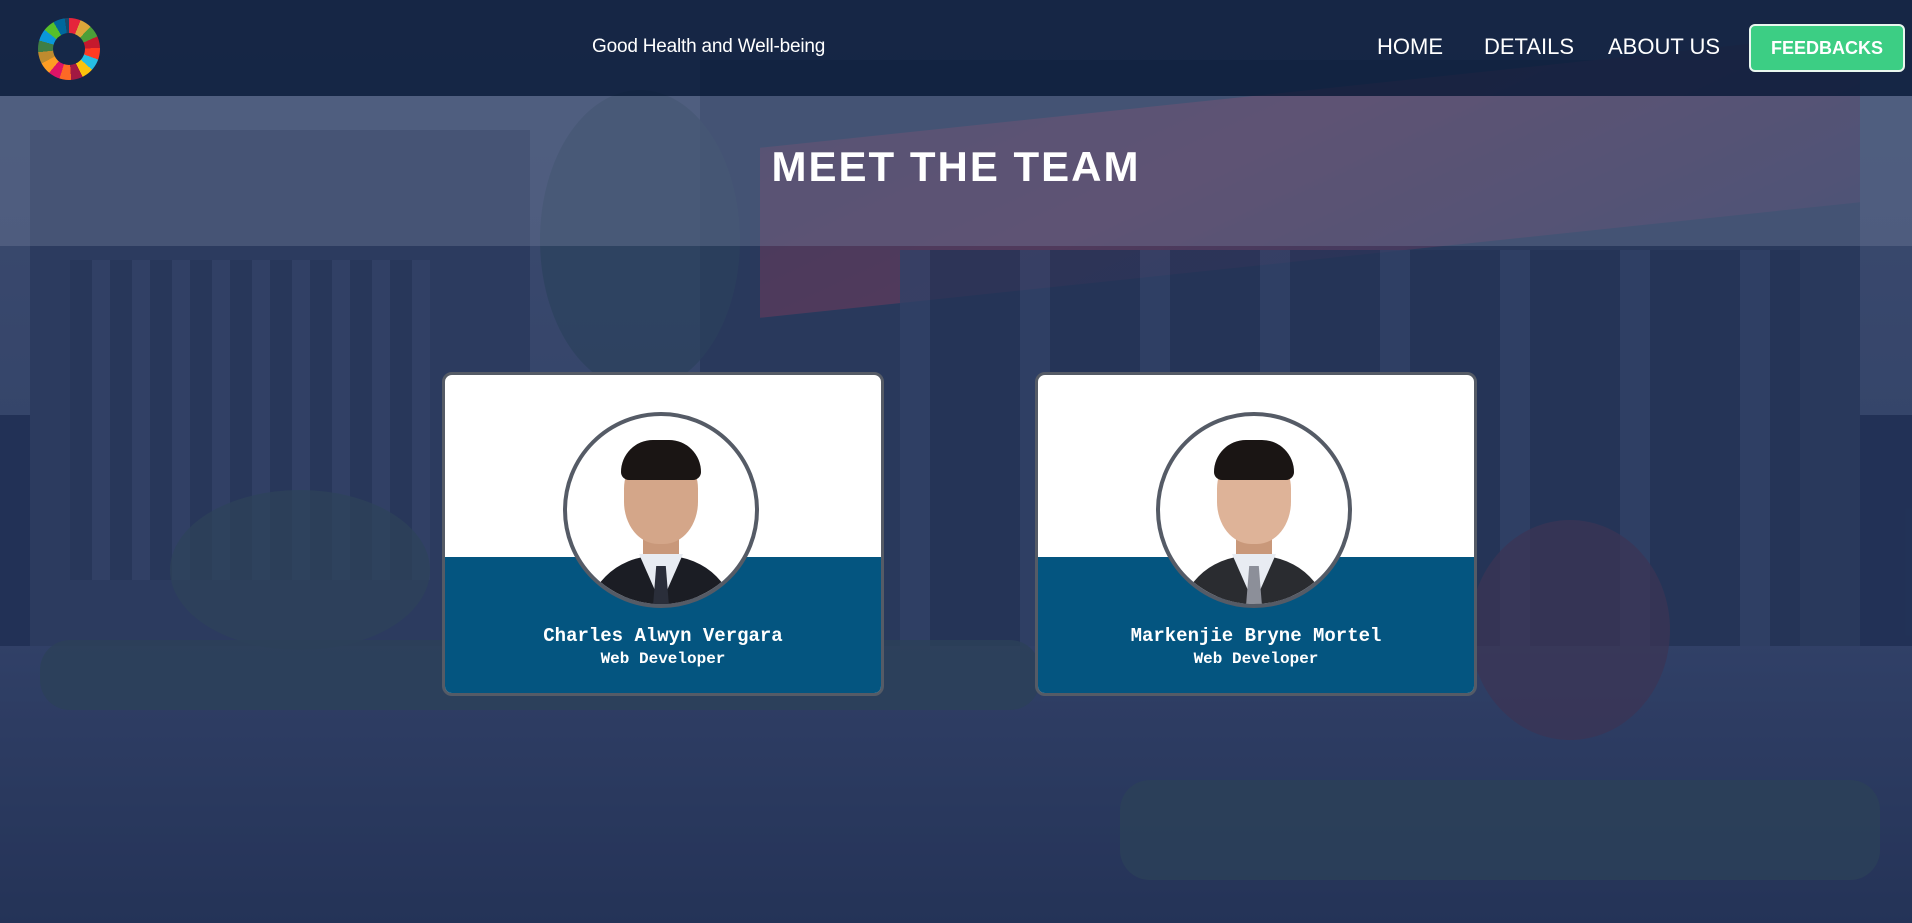  What do you see at coordinates (69, 49) in the screenshot?
I see `sdg-wheel-icon` at bounding box center [69, 49].